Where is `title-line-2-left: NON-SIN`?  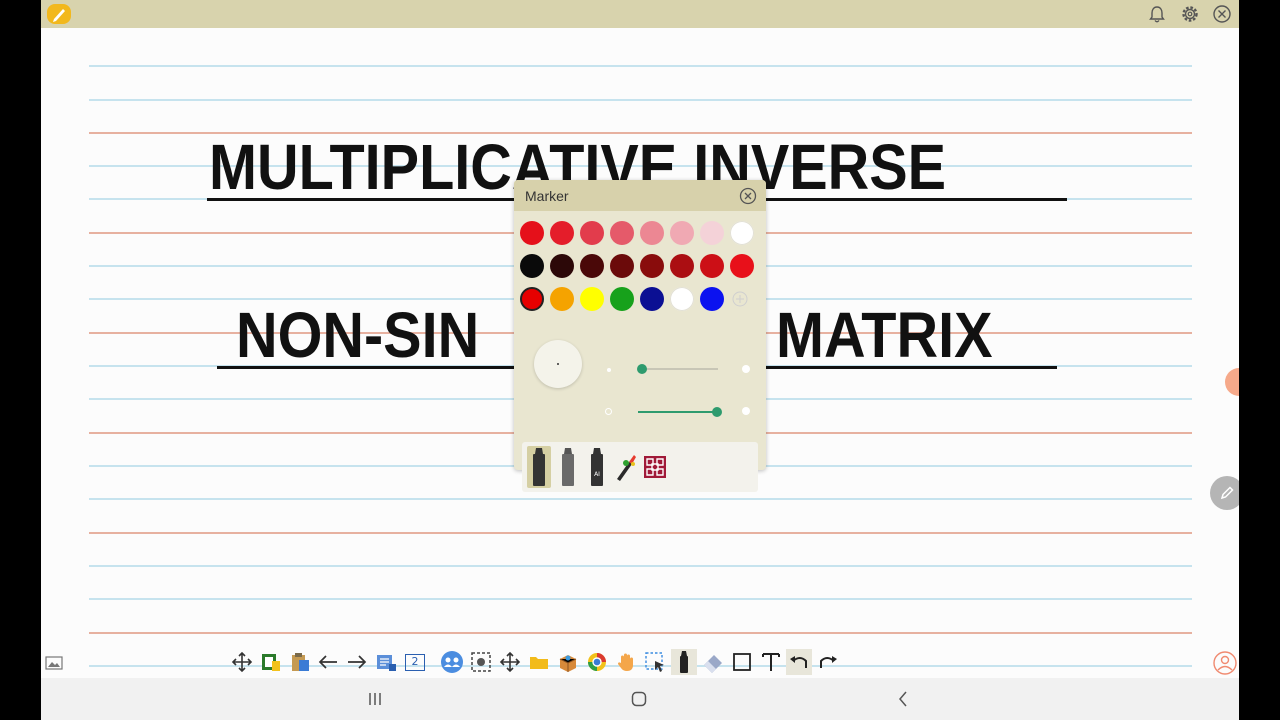 title-line-2-left: NON-SIN is located at coordinates (358, 335).